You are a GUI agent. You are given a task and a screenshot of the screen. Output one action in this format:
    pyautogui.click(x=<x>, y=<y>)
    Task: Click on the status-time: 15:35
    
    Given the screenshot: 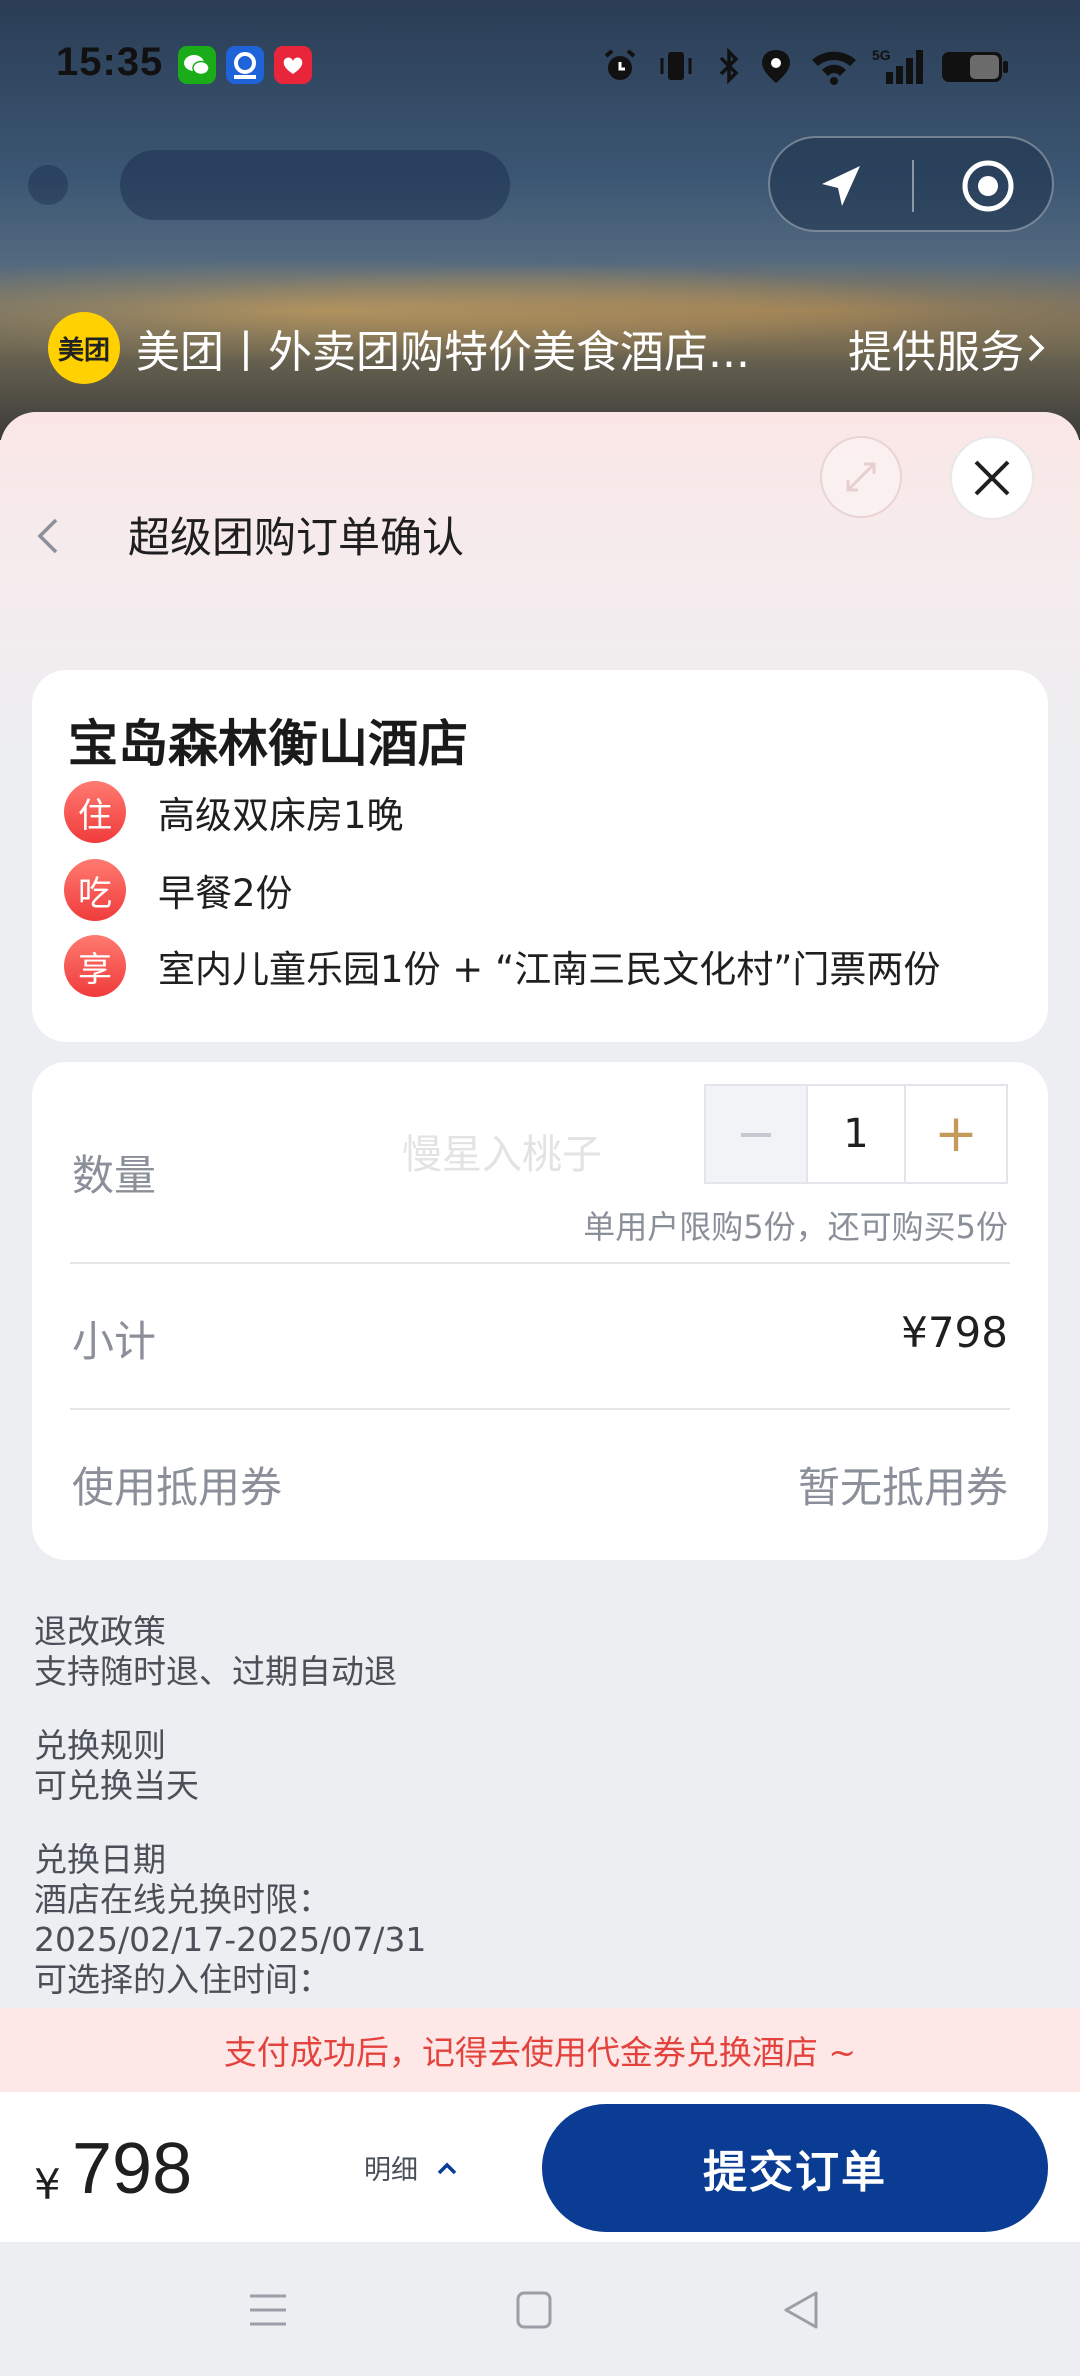 What is the action you would take?
    pyautogui.click(x=110, y=62)
    